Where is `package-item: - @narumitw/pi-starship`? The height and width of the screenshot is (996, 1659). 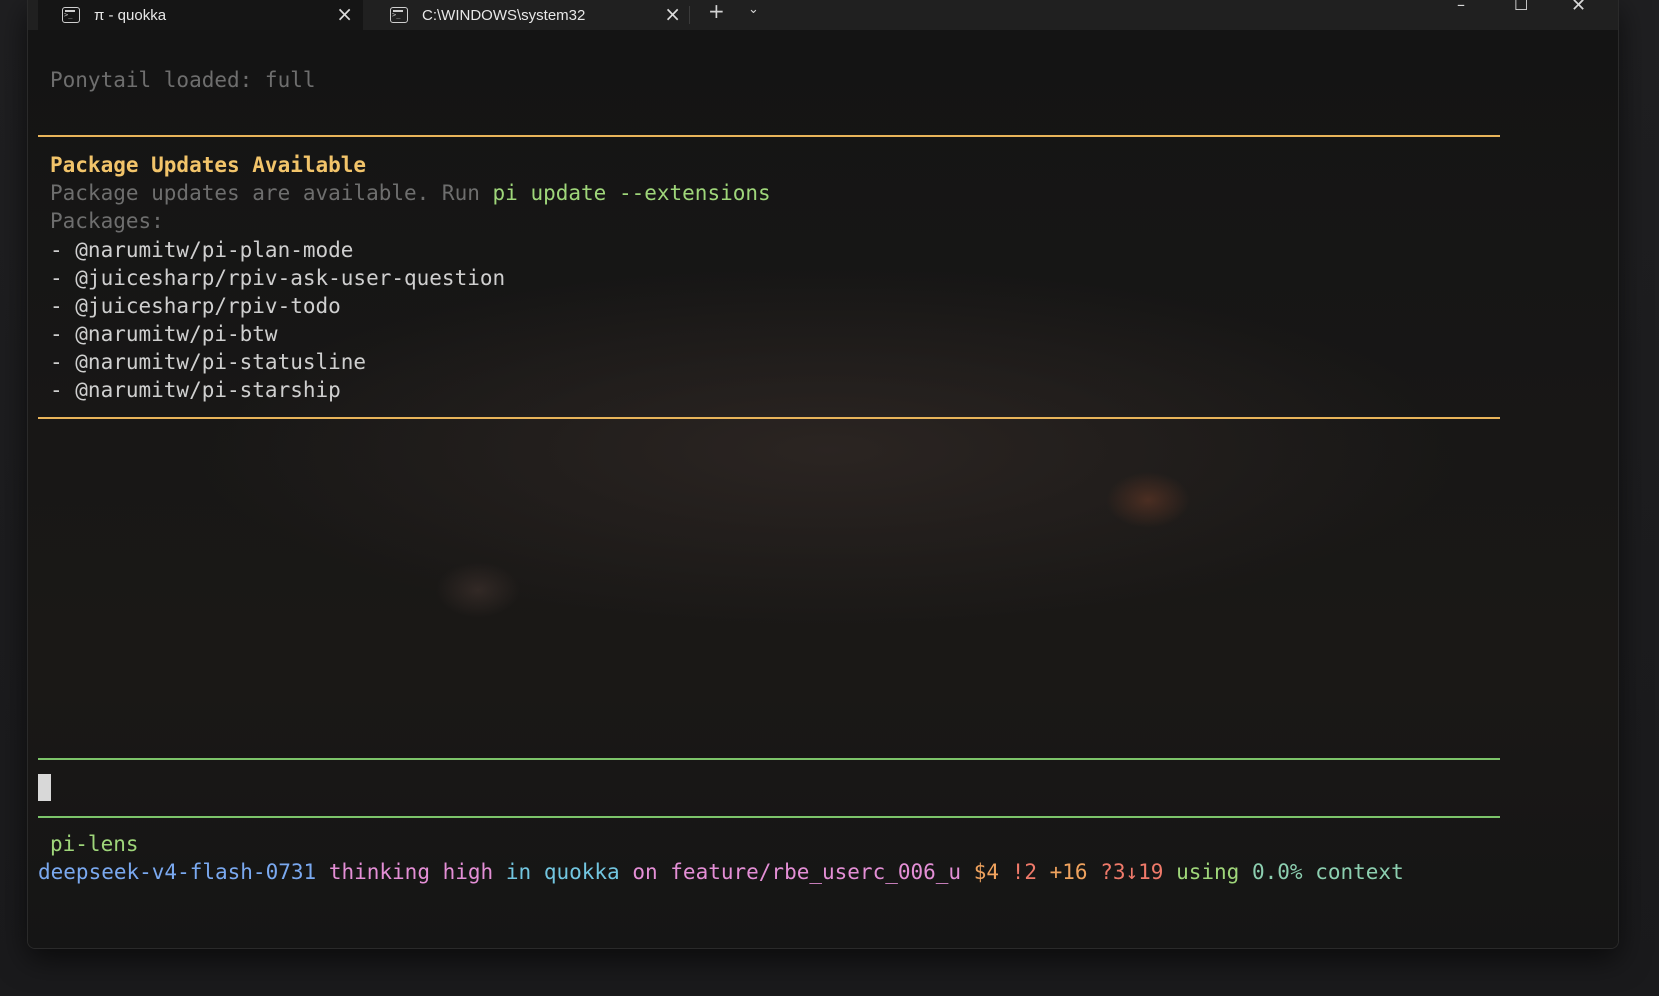 package-item: - @narumitw/pi-starship is located at coordinates (195, 390).